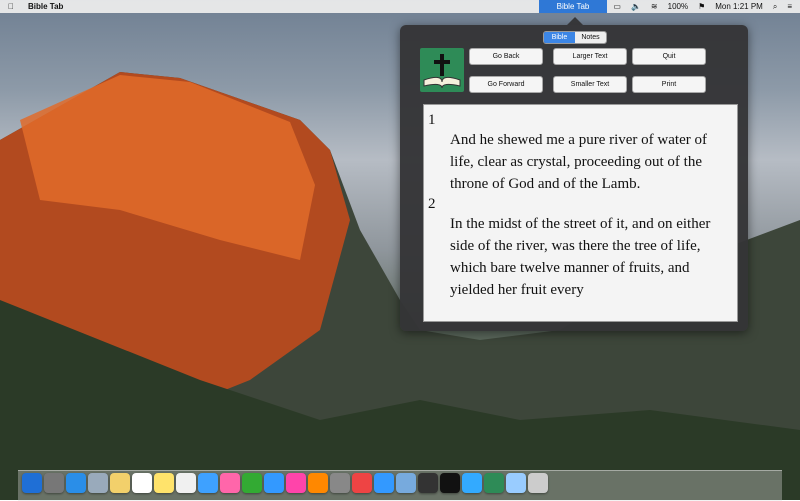 The image size is (800, 501). What do you see at coordinates (384, 483) in the screenshot?
I see `app-store-icon` at bounding box center [384, 483].